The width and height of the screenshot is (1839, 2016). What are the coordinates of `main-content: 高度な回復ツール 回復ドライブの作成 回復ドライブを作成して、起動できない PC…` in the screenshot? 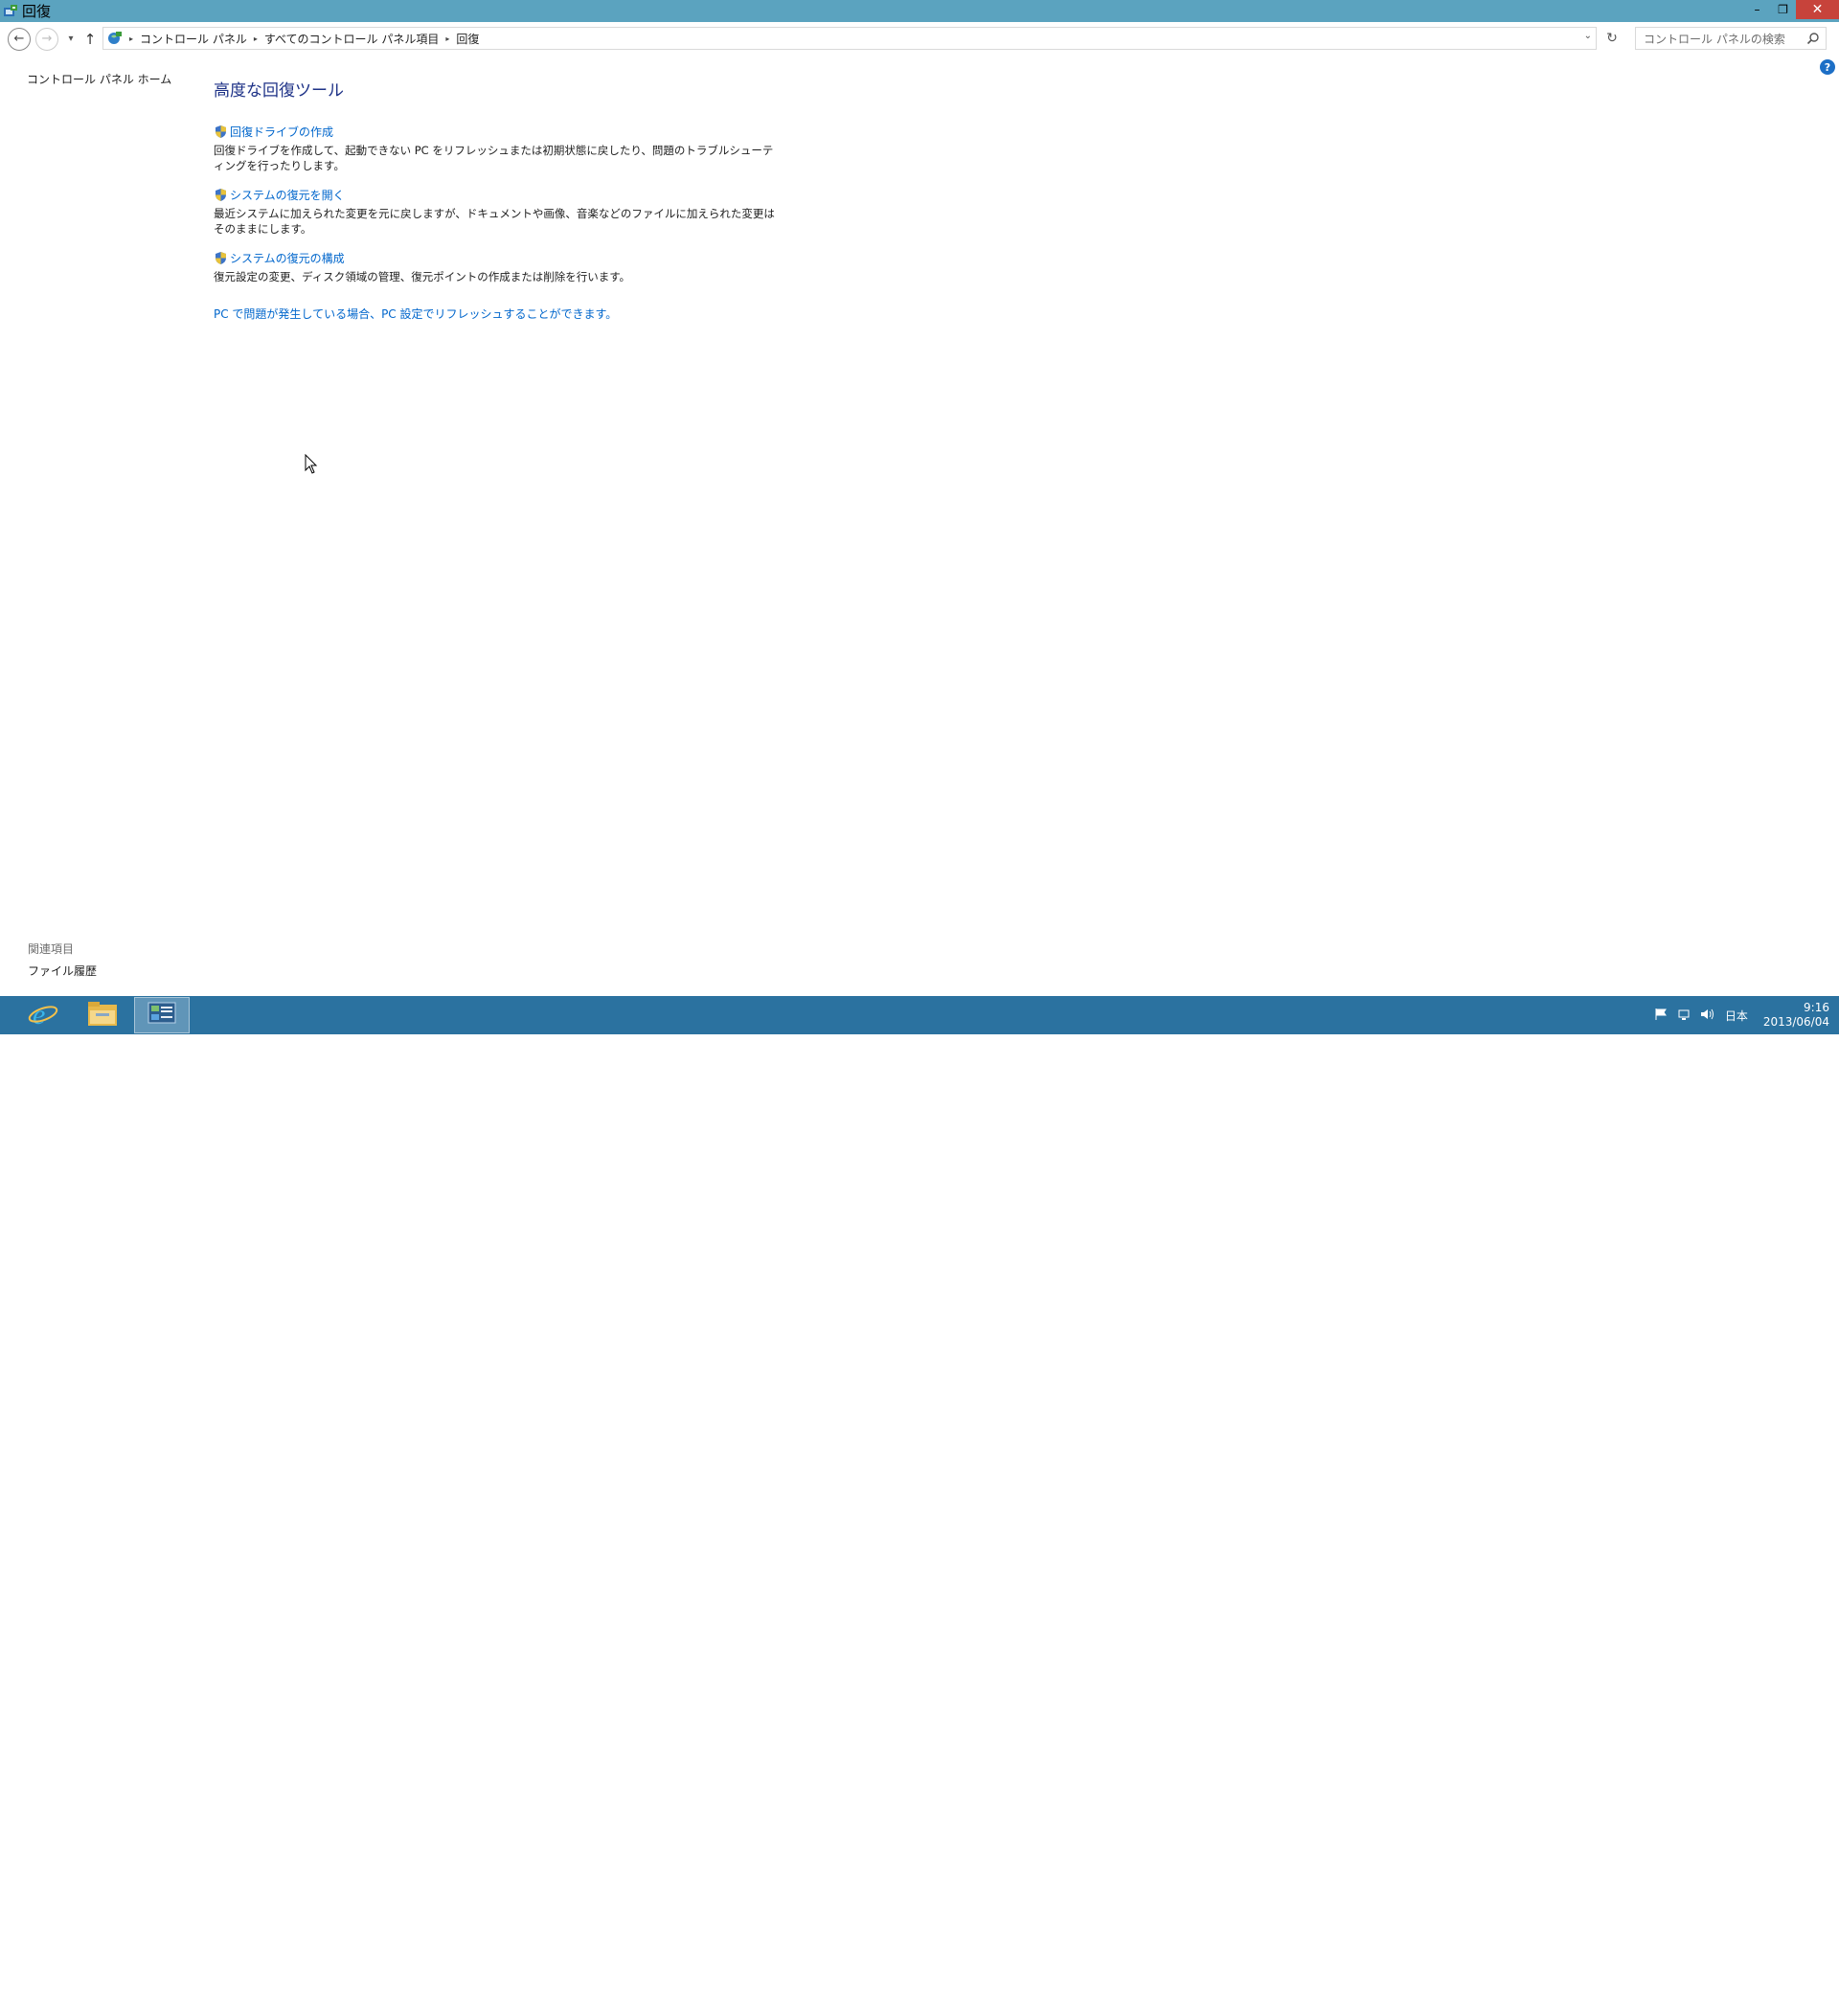 It's located at (496, 199).